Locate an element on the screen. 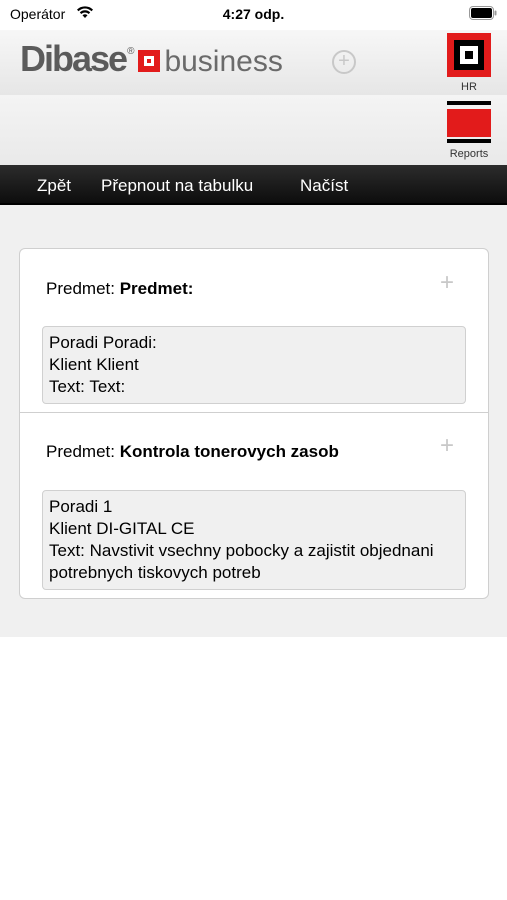 The height and width of the screenshot is (900, 507). back-button: Zpět is located at coordinates (54, 186).